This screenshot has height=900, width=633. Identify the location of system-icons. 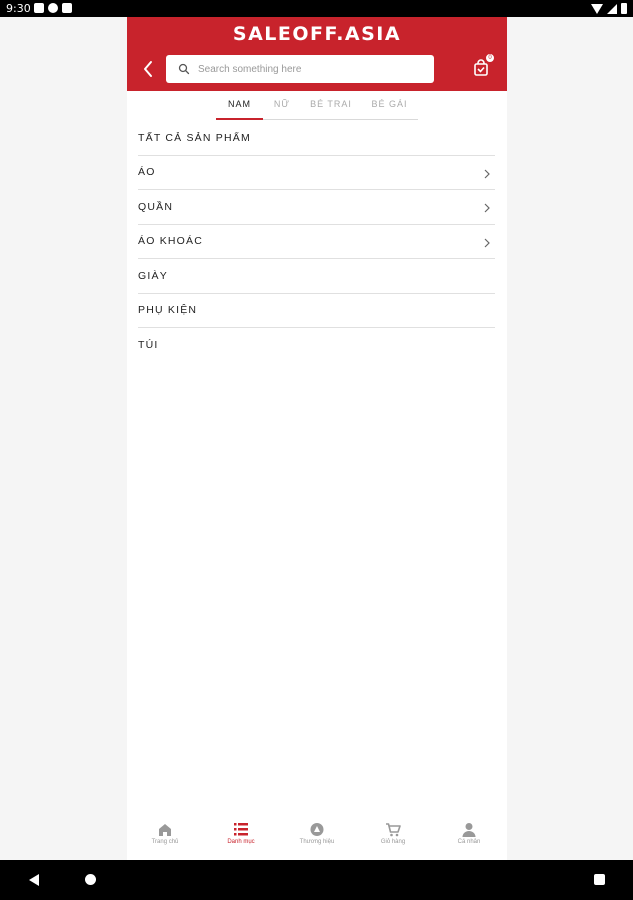
(609, 8).